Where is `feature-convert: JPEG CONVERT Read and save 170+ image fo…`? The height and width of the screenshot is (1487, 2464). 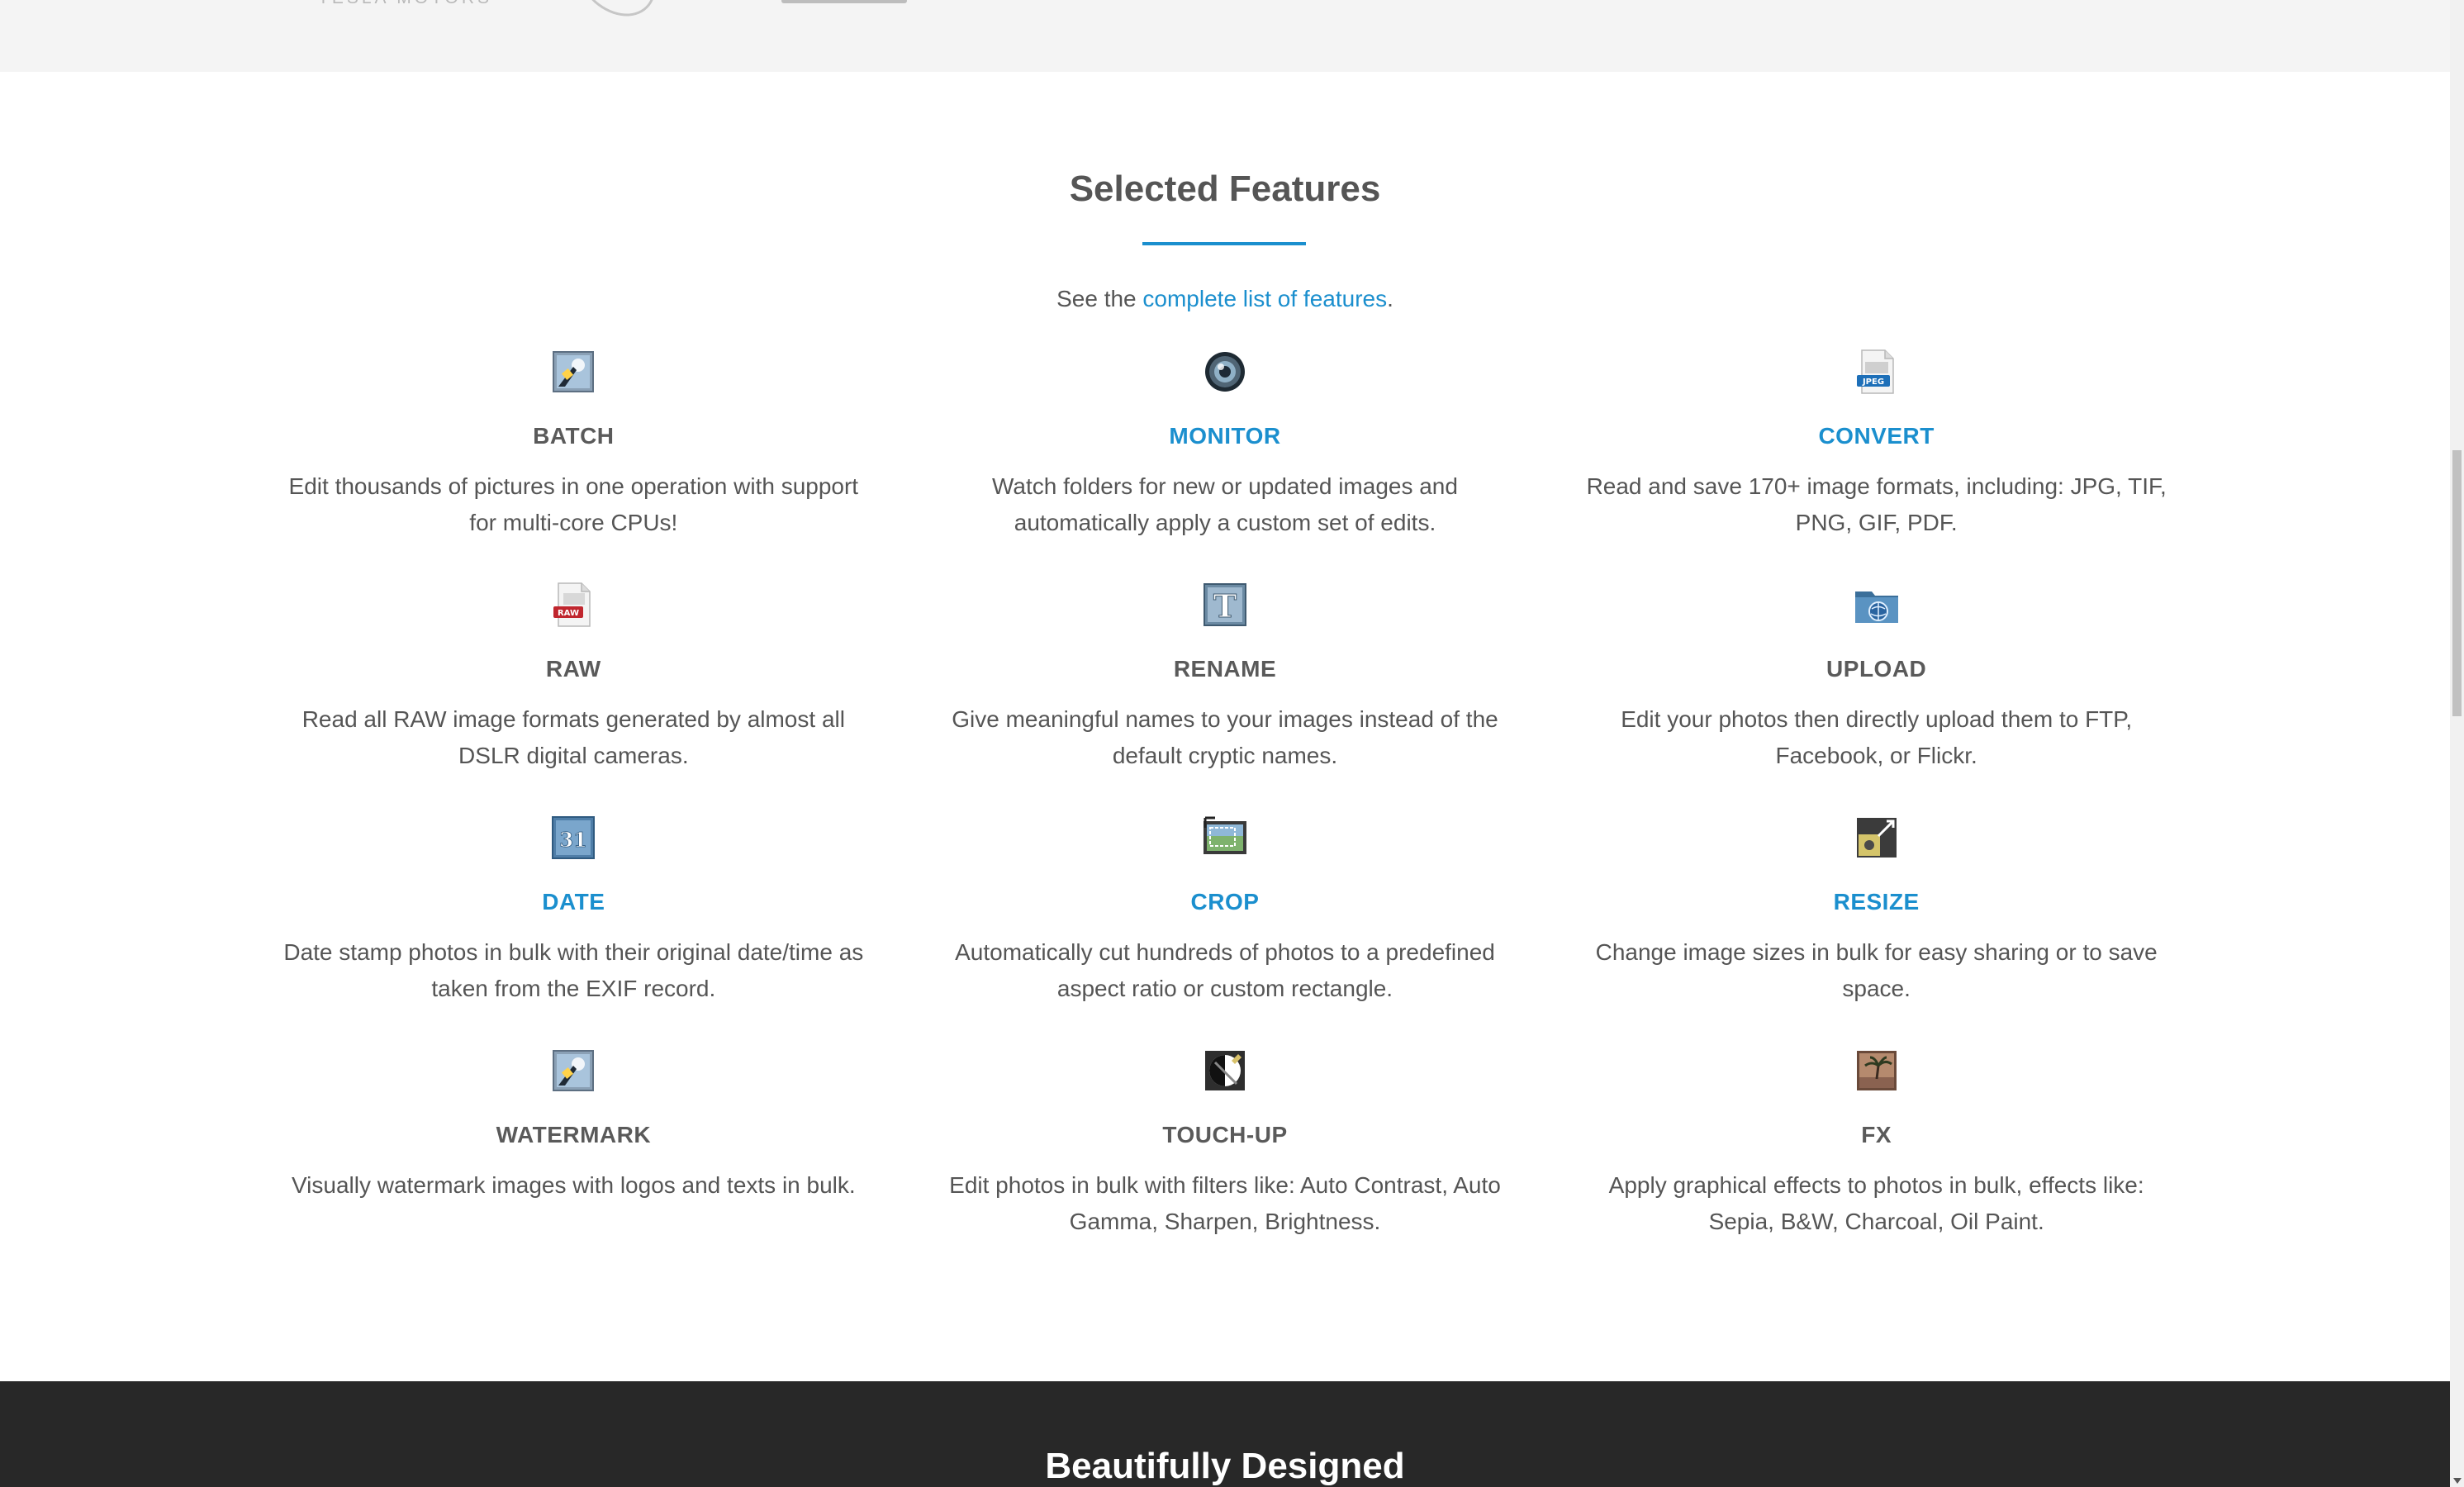 feature-convert: JPEG CONVERT Read and save 170+ image fo… is located at coordinates (1876, 465).